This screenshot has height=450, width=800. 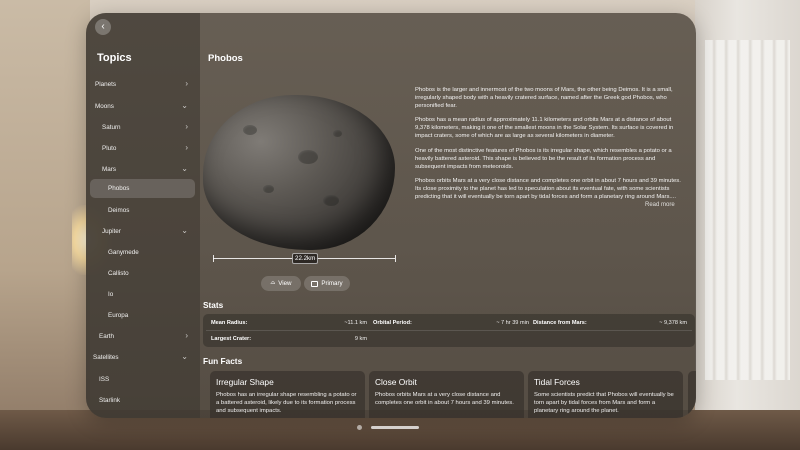 I want to click on page-title: Phobos, so click(x=225, y=58).